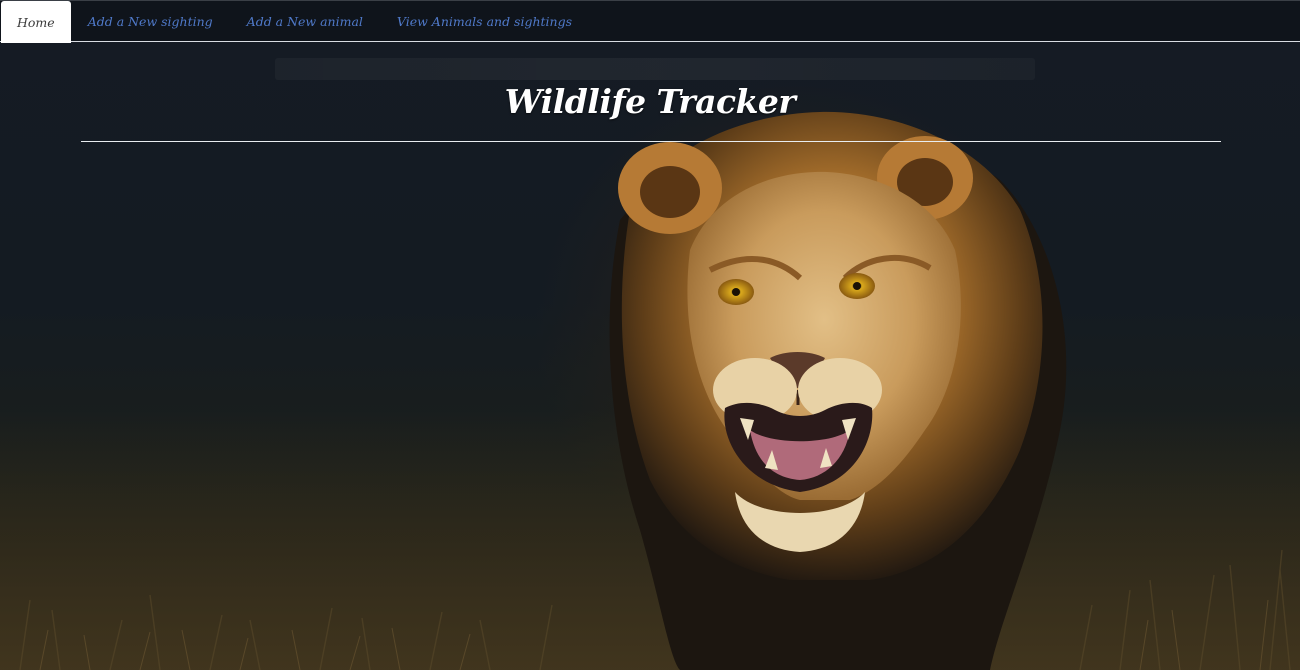 This screenshot has height=670, width=1300. I want to click on nav-tab-add-animal: Add a New animal, so click(305, 21).